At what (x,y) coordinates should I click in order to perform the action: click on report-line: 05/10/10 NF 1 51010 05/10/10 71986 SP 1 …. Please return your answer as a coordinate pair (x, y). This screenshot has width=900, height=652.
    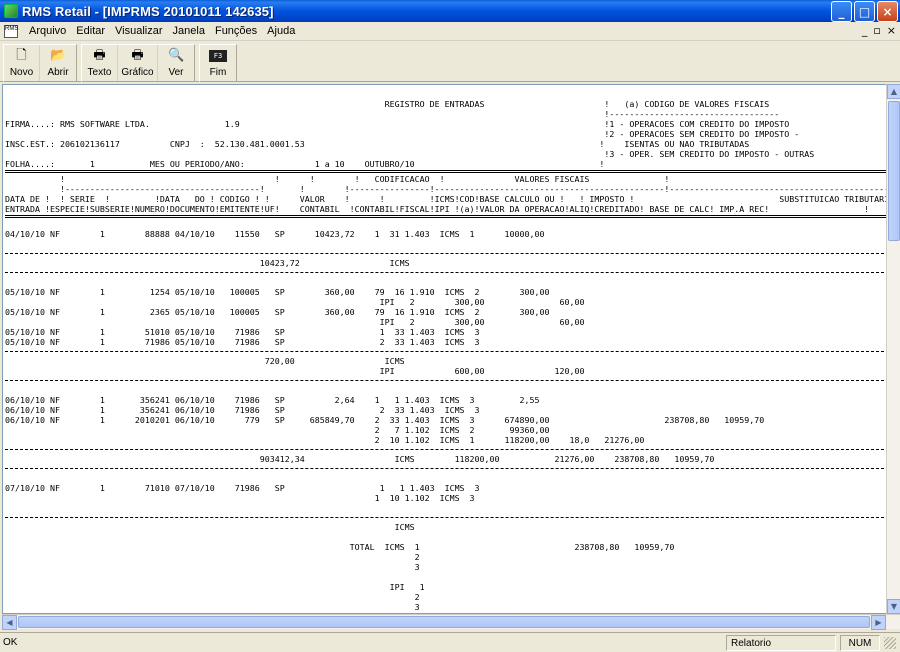
    Looking at the image, I should click on (242, 332).